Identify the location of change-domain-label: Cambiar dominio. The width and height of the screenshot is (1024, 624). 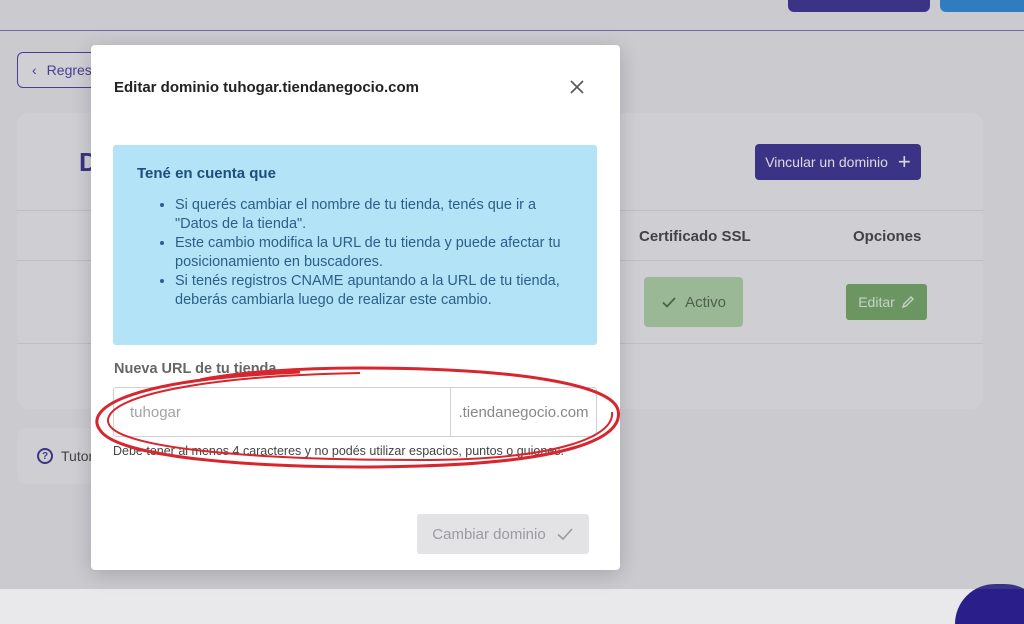
(489, 534).